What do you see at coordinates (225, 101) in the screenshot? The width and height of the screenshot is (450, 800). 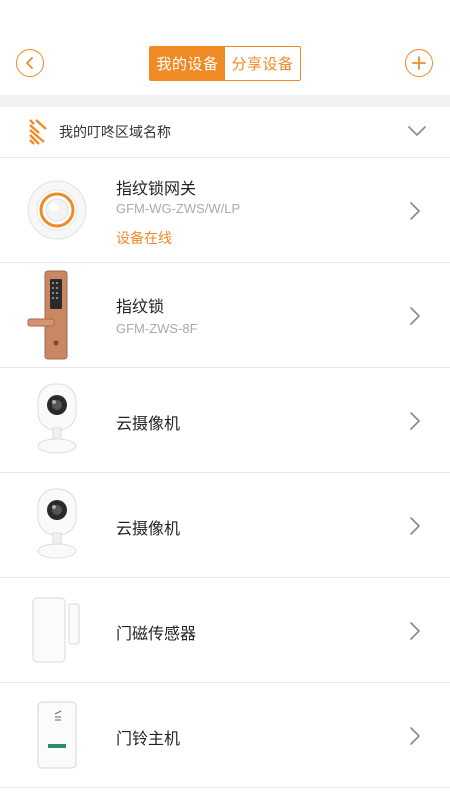 I see `section-gap` at bounding box center [225, 101].